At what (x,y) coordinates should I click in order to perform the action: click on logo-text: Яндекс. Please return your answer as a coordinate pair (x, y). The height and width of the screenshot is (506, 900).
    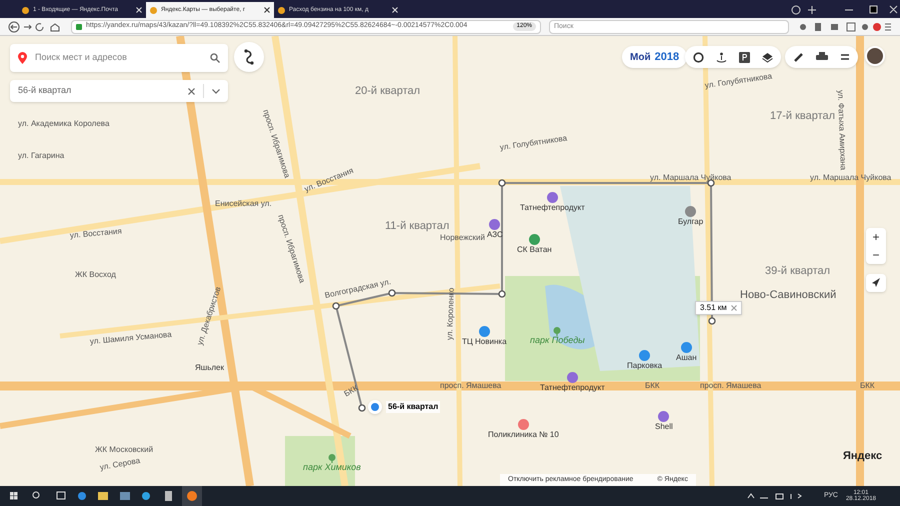
    Looking at the image, I should click on (862, 456).